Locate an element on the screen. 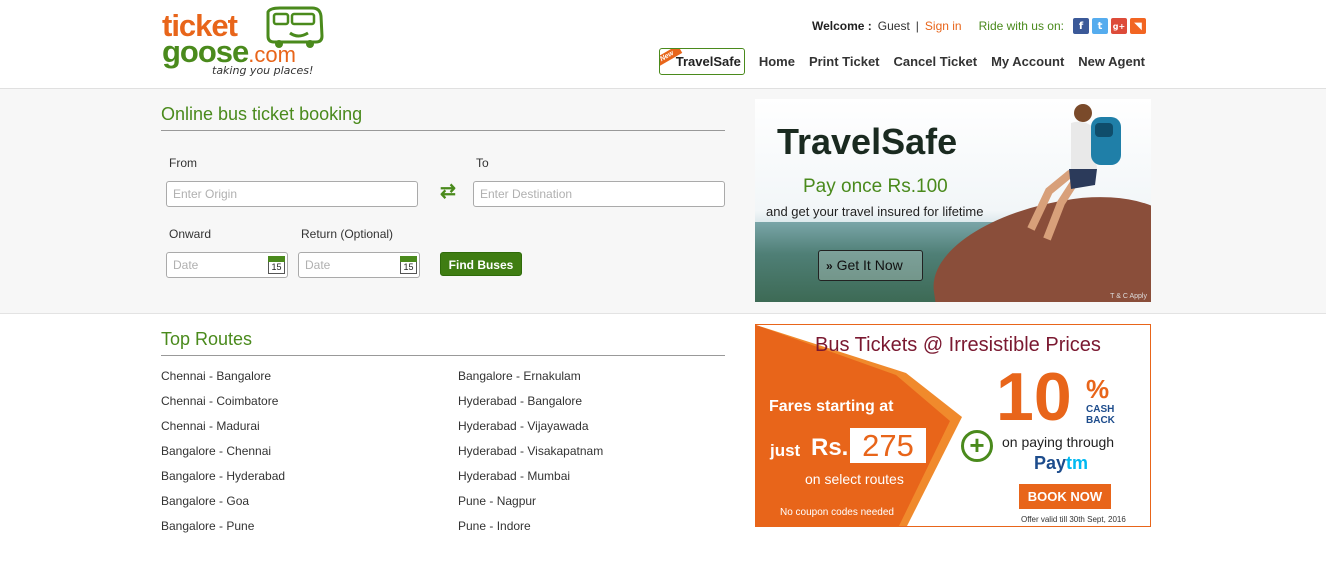  twitter-icon: t is located at coordinates (1100, 26).